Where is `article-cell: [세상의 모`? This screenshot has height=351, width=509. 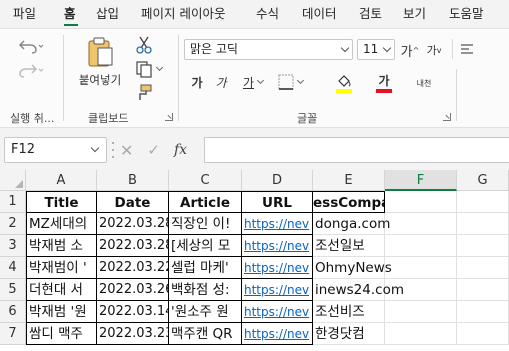 article-cell: [세상의 모 is located at coordinates (205, 246).